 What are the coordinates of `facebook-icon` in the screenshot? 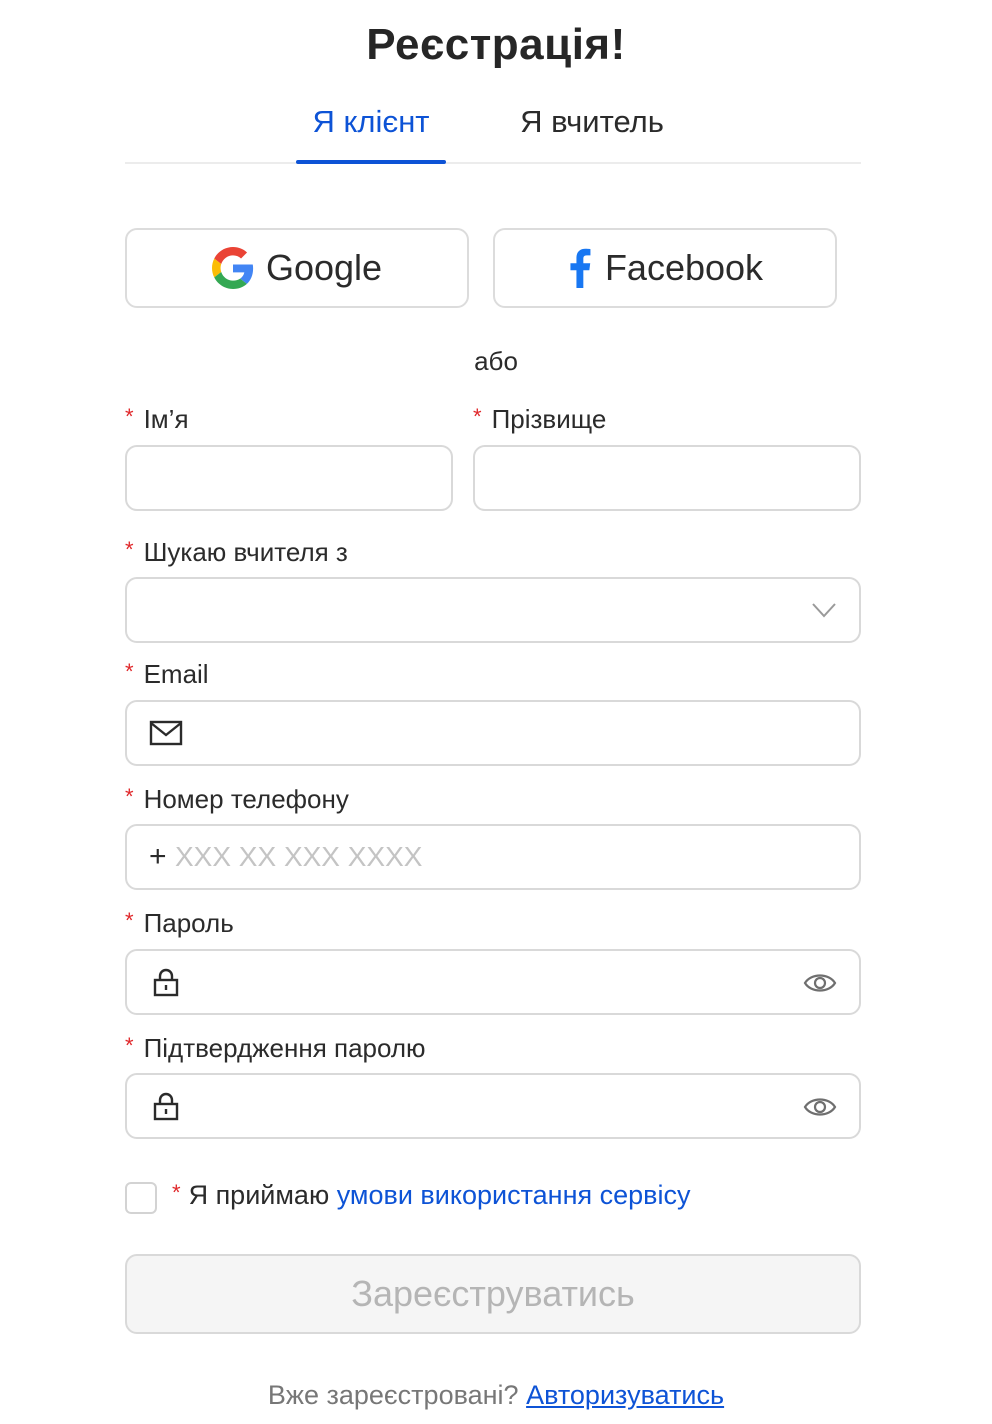 It's located at (580, 268).